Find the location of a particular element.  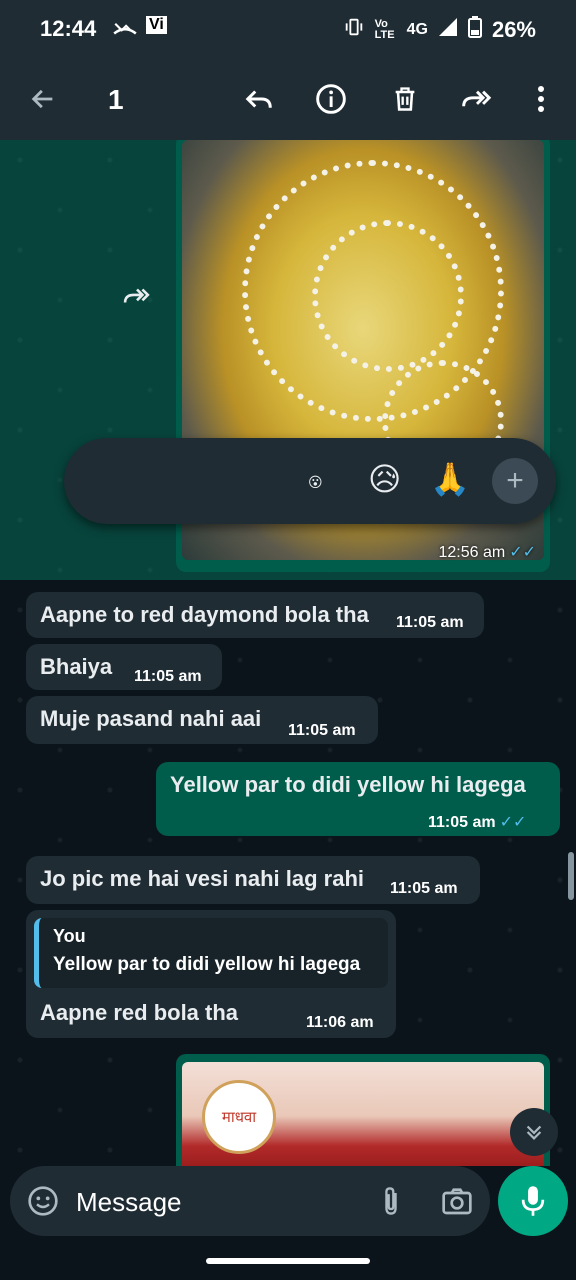

carrier-badge: Vi is located at coordinates (156, 25).